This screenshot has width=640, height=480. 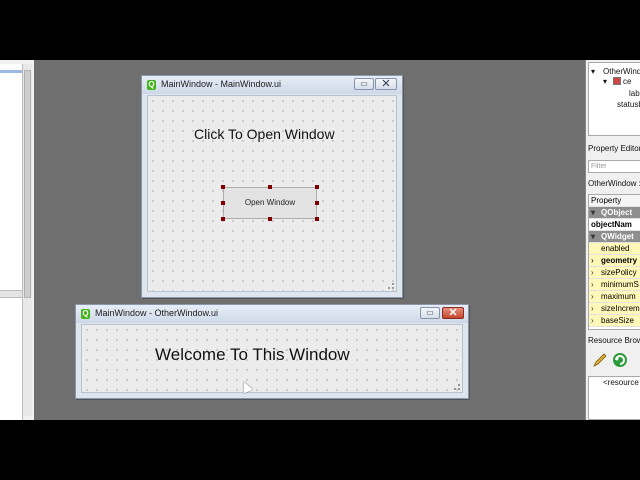 What do you see at coordinates (620, 308) in the screenshot?
I see `property-row-label: sizeIncrem` at bounding box center [620, 308].